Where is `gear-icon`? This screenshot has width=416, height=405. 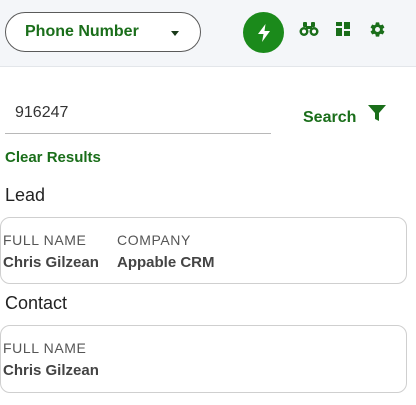 gear-icon is located at coordinates (377, 29).